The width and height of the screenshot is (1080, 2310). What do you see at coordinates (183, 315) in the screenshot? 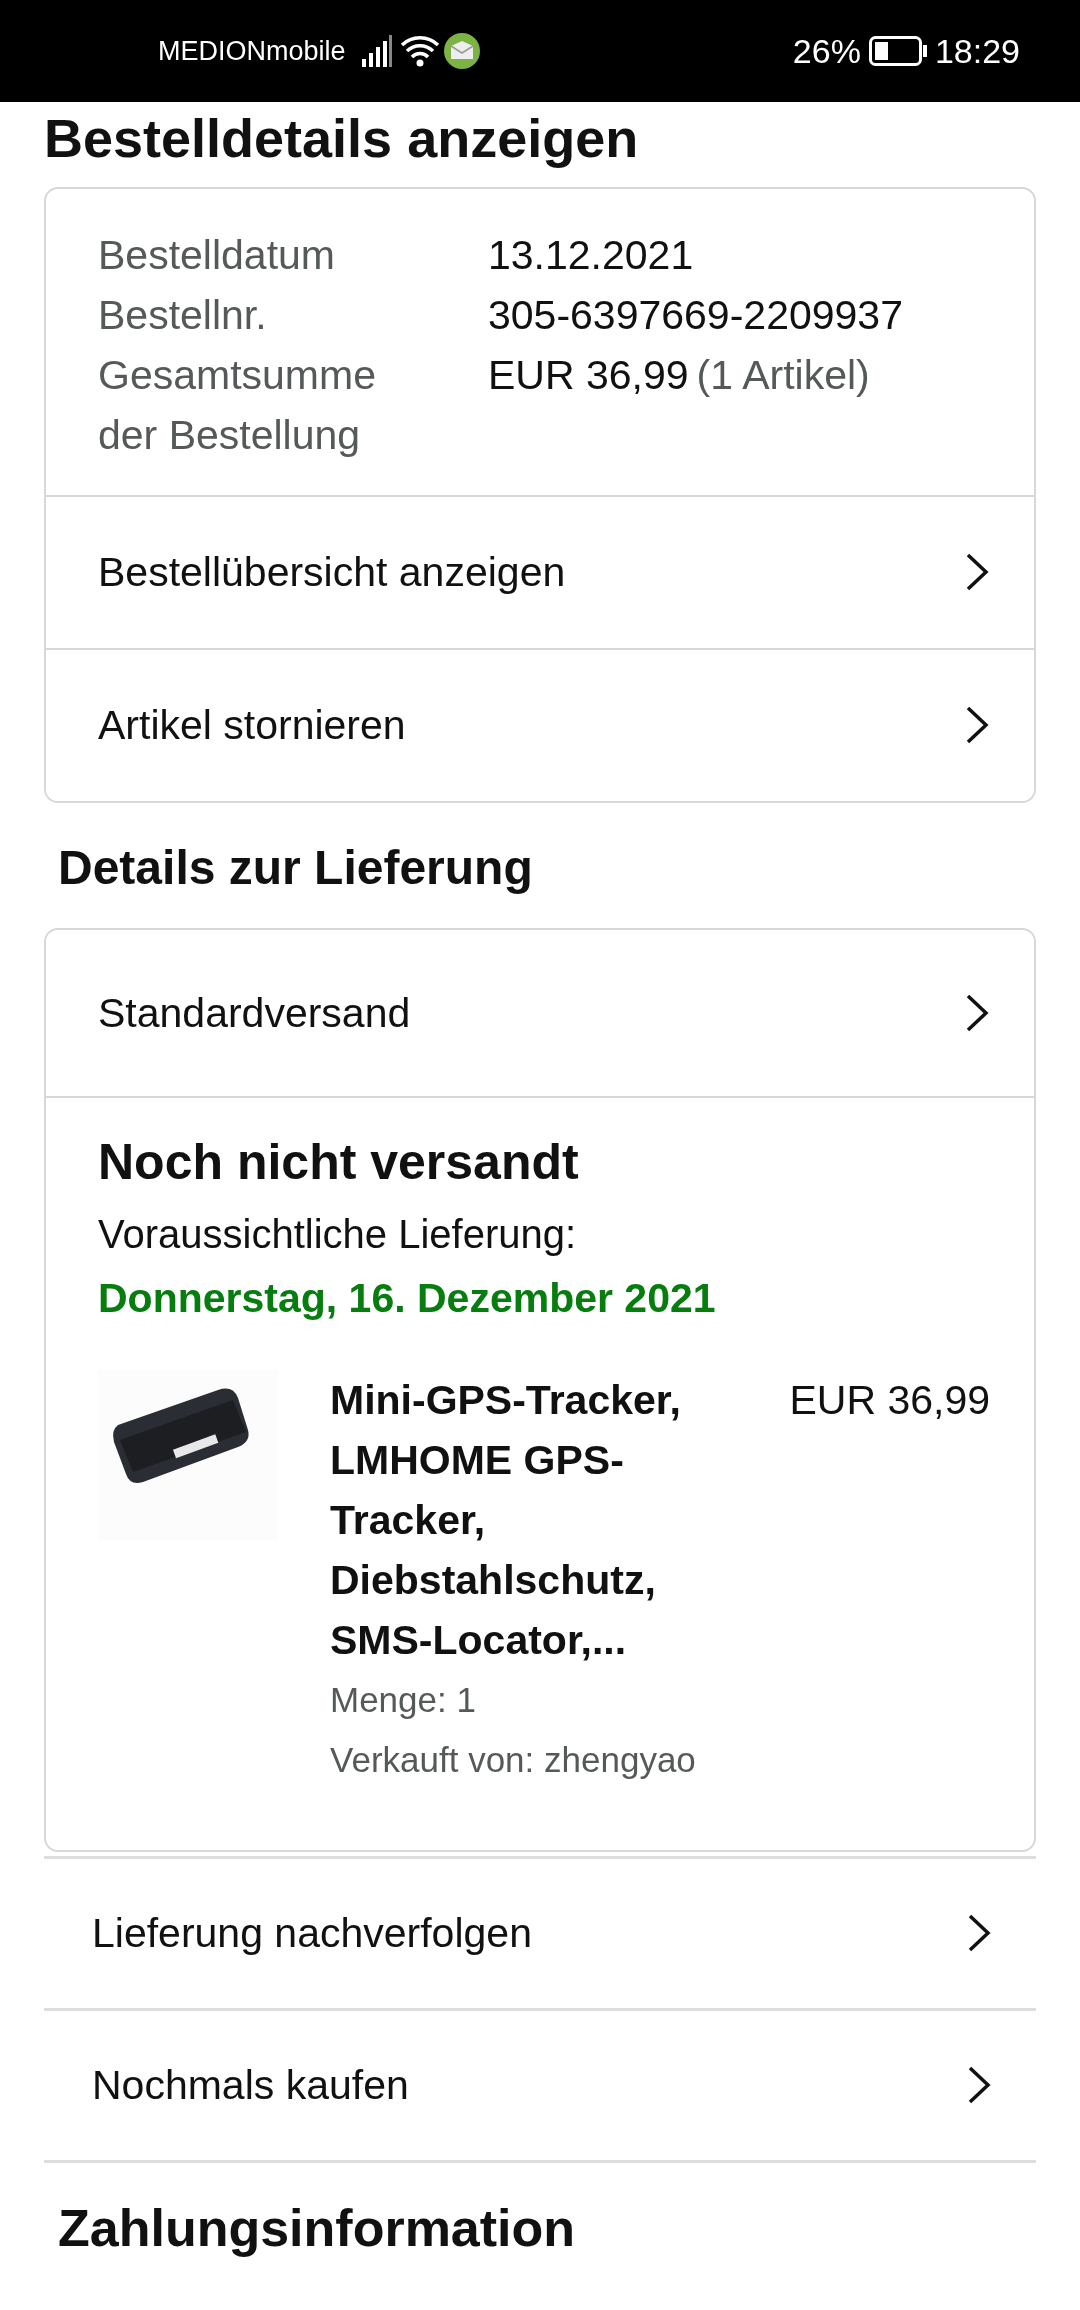
I see `field-label: Bestellnr.` at bounding box center [183, 315].